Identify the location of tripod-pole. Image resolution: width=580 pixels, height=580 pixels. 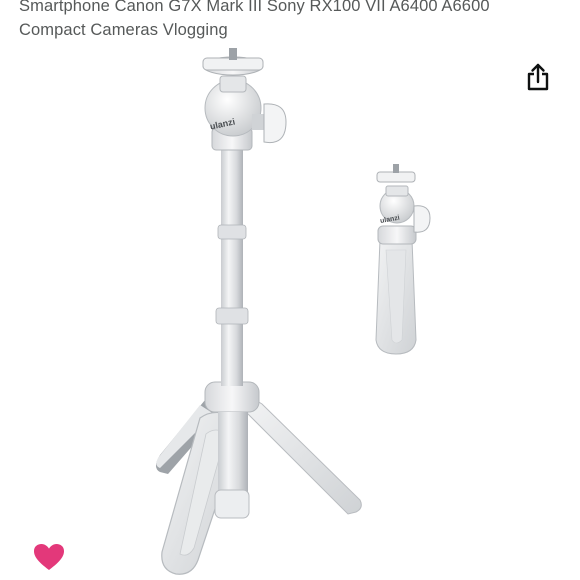
(232, 268).